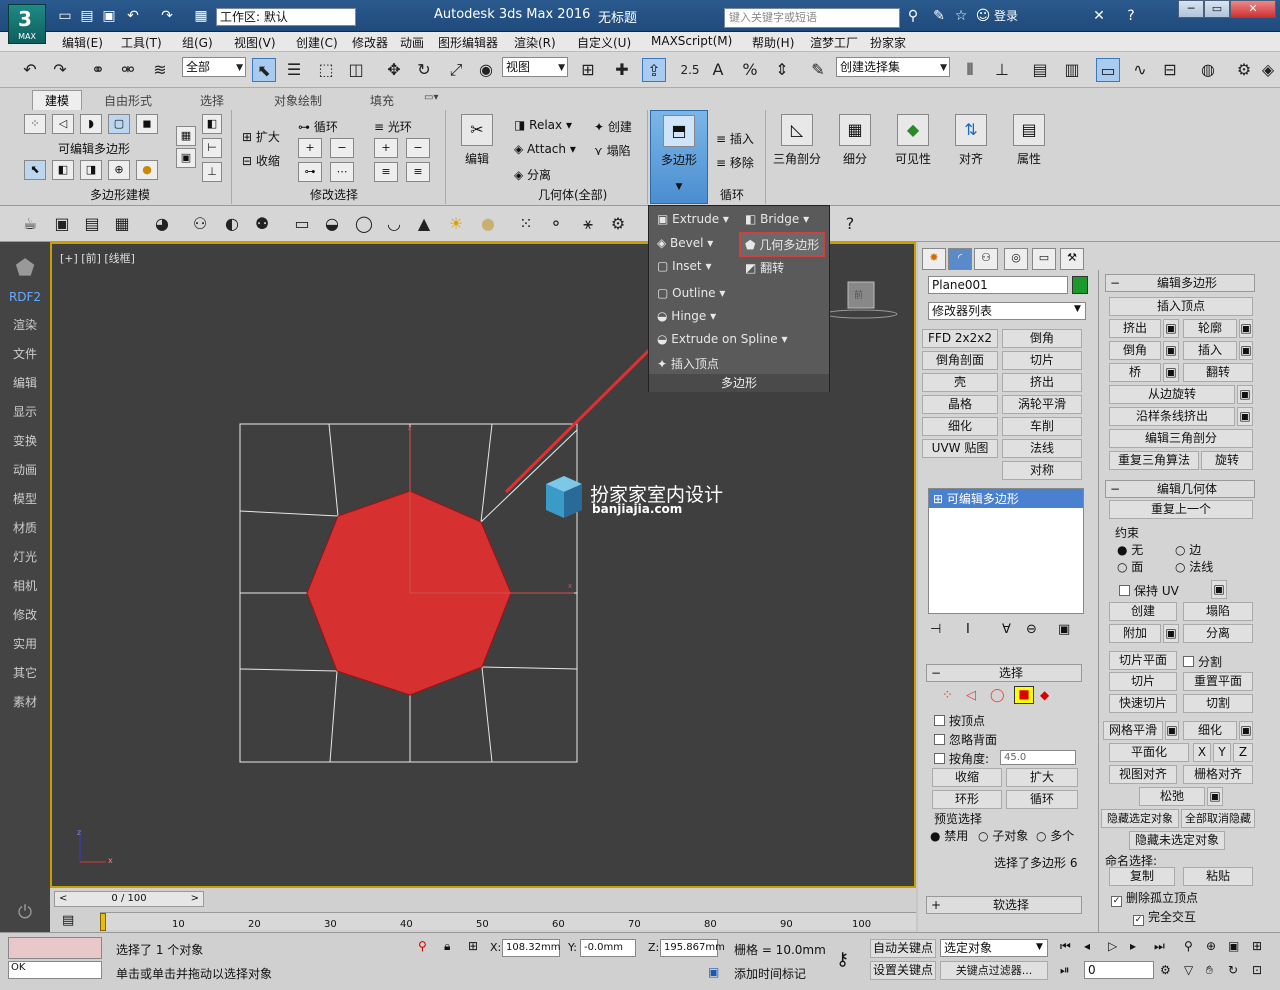  Describe the element at coordinates (888, 42) in the screenshot. I see `menu-banjiajia: 扮家家` at that location.